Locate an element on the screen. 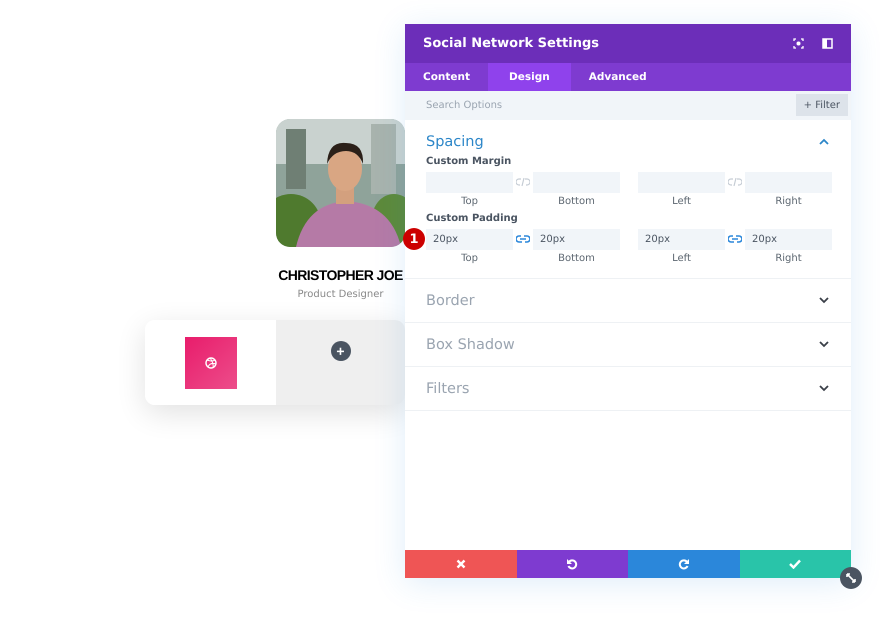  undo-icon is located at coordinates (572, 564).